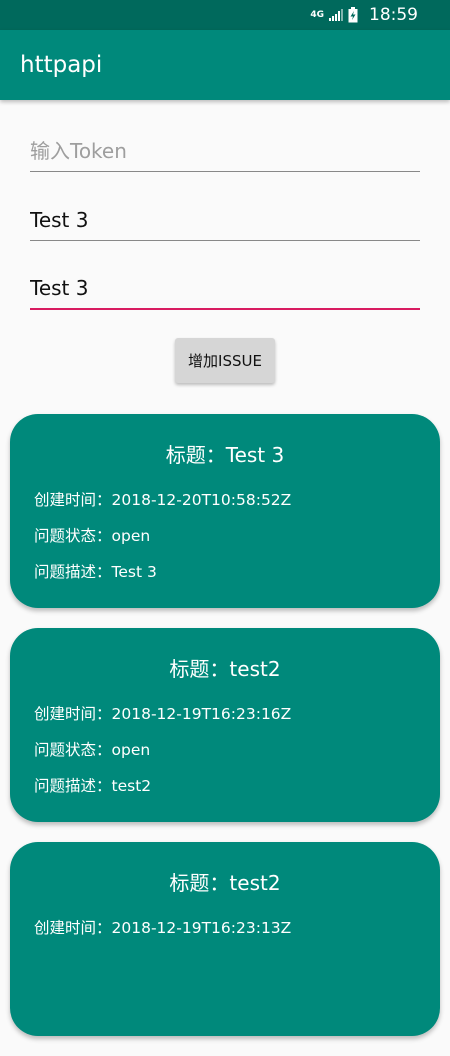 This screenshot has width=450, height=1056. What do you see at coordinates (225, 15) in the screenshot?
I see `status-bar: 4G 18:59` at bounding box center [225, 15].